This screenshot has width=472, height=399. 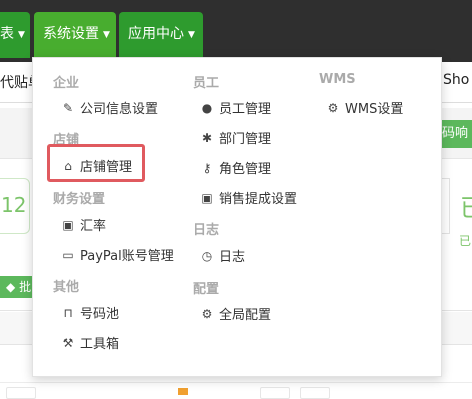 I want to click on menu-item-toolbox: ⚒ 工具箱, so click(x=90, y=343).